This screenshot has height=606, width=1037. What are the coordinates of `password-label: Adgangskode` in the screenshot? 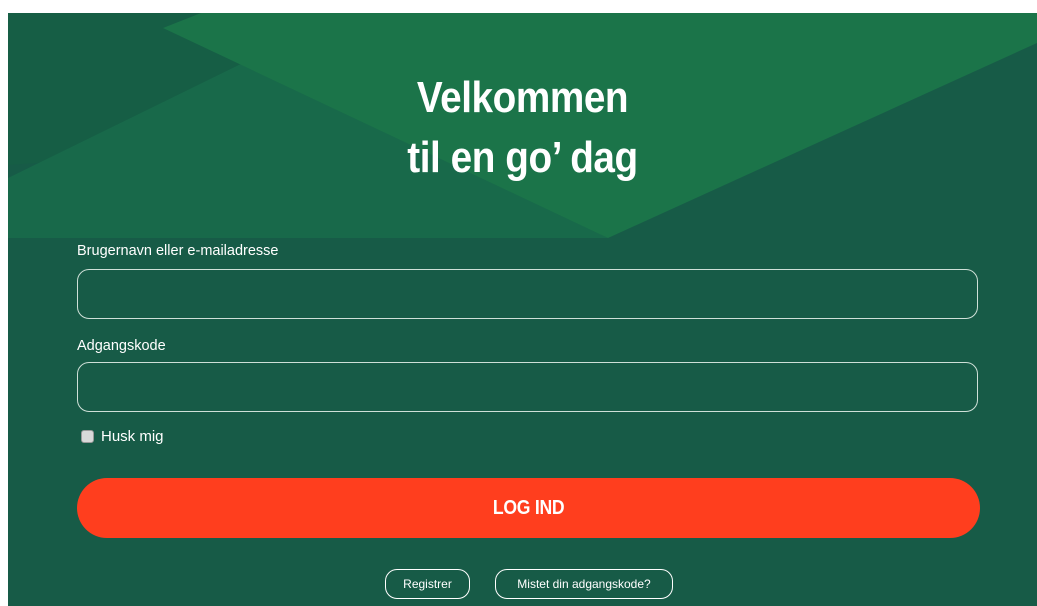 It's located at (121, 346).